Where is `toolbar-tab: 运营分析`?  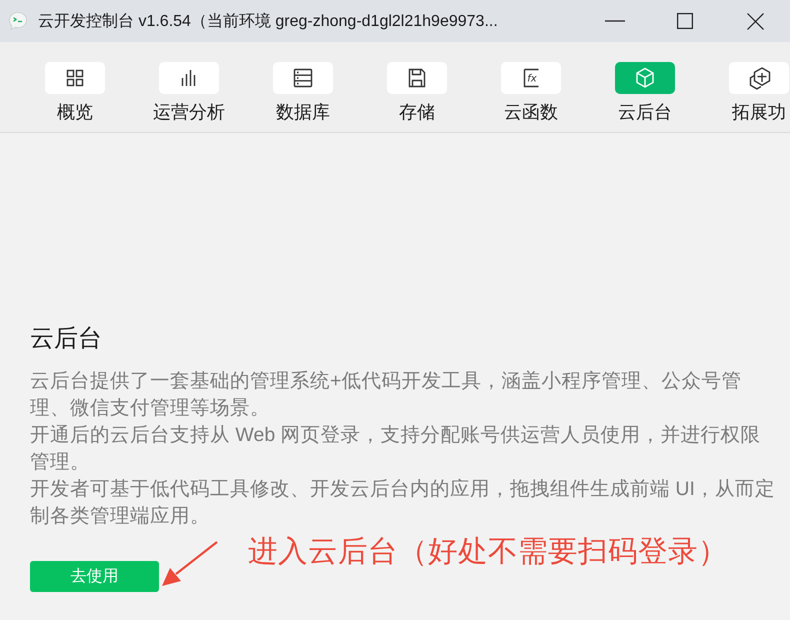 toolbar-tab: 运营分析 is located at coordinates (189, 87).